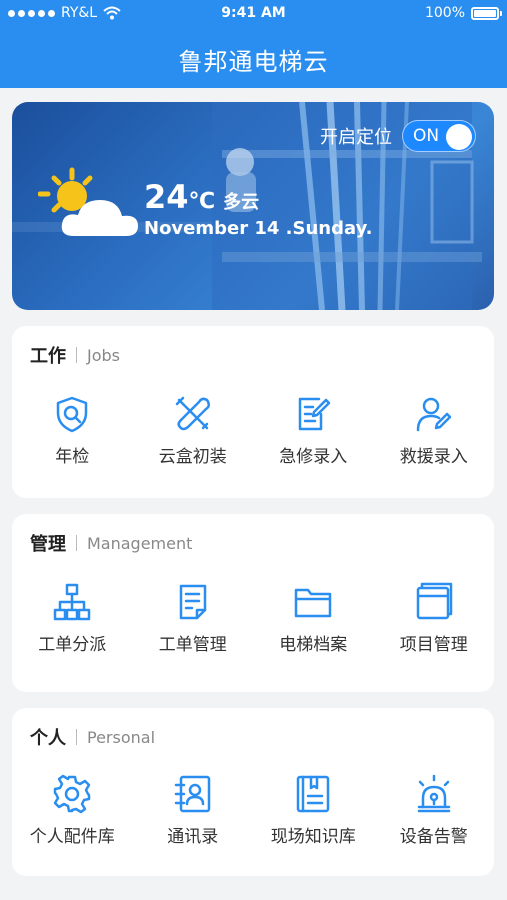 This screenshot has height=900, width=507. What do you see at coordinates (72, 794) in the screenshot?
I see `gear-icon` at bounding box center [72, 794].